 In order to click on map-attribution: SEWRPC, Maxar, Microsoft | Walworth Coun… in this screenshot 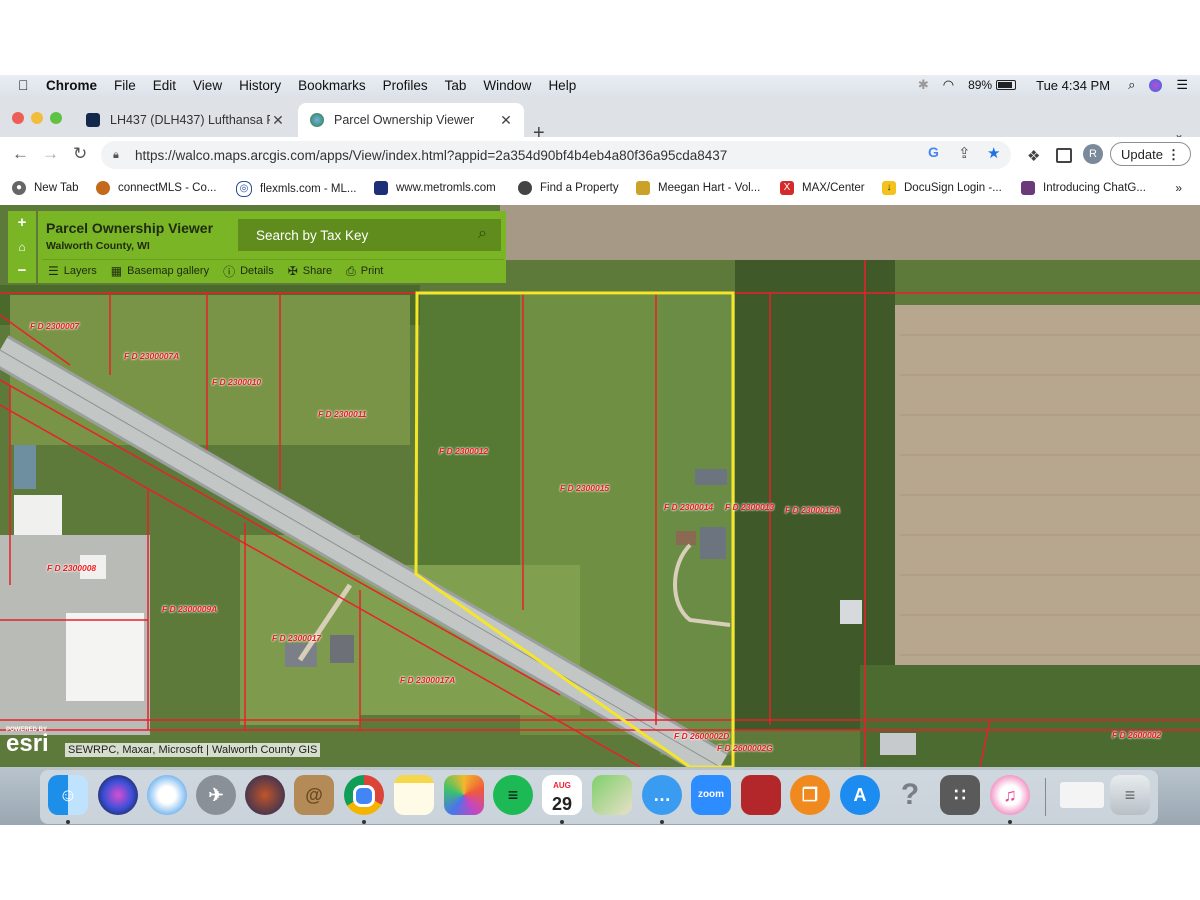, I will do `click(193, 750)`.